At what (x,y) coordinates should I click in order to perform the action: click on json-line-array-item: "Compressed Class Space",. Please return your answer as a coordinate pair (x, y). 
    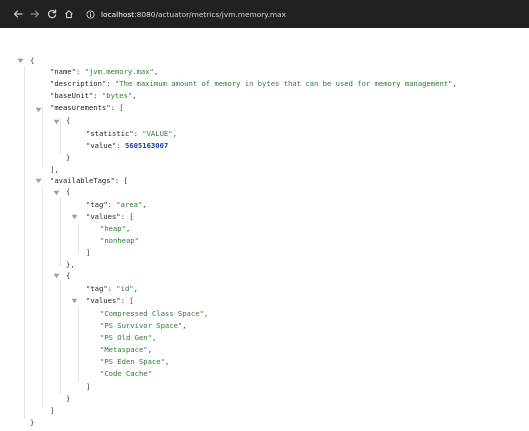
    Looking at the image, I should click on (154, 313).